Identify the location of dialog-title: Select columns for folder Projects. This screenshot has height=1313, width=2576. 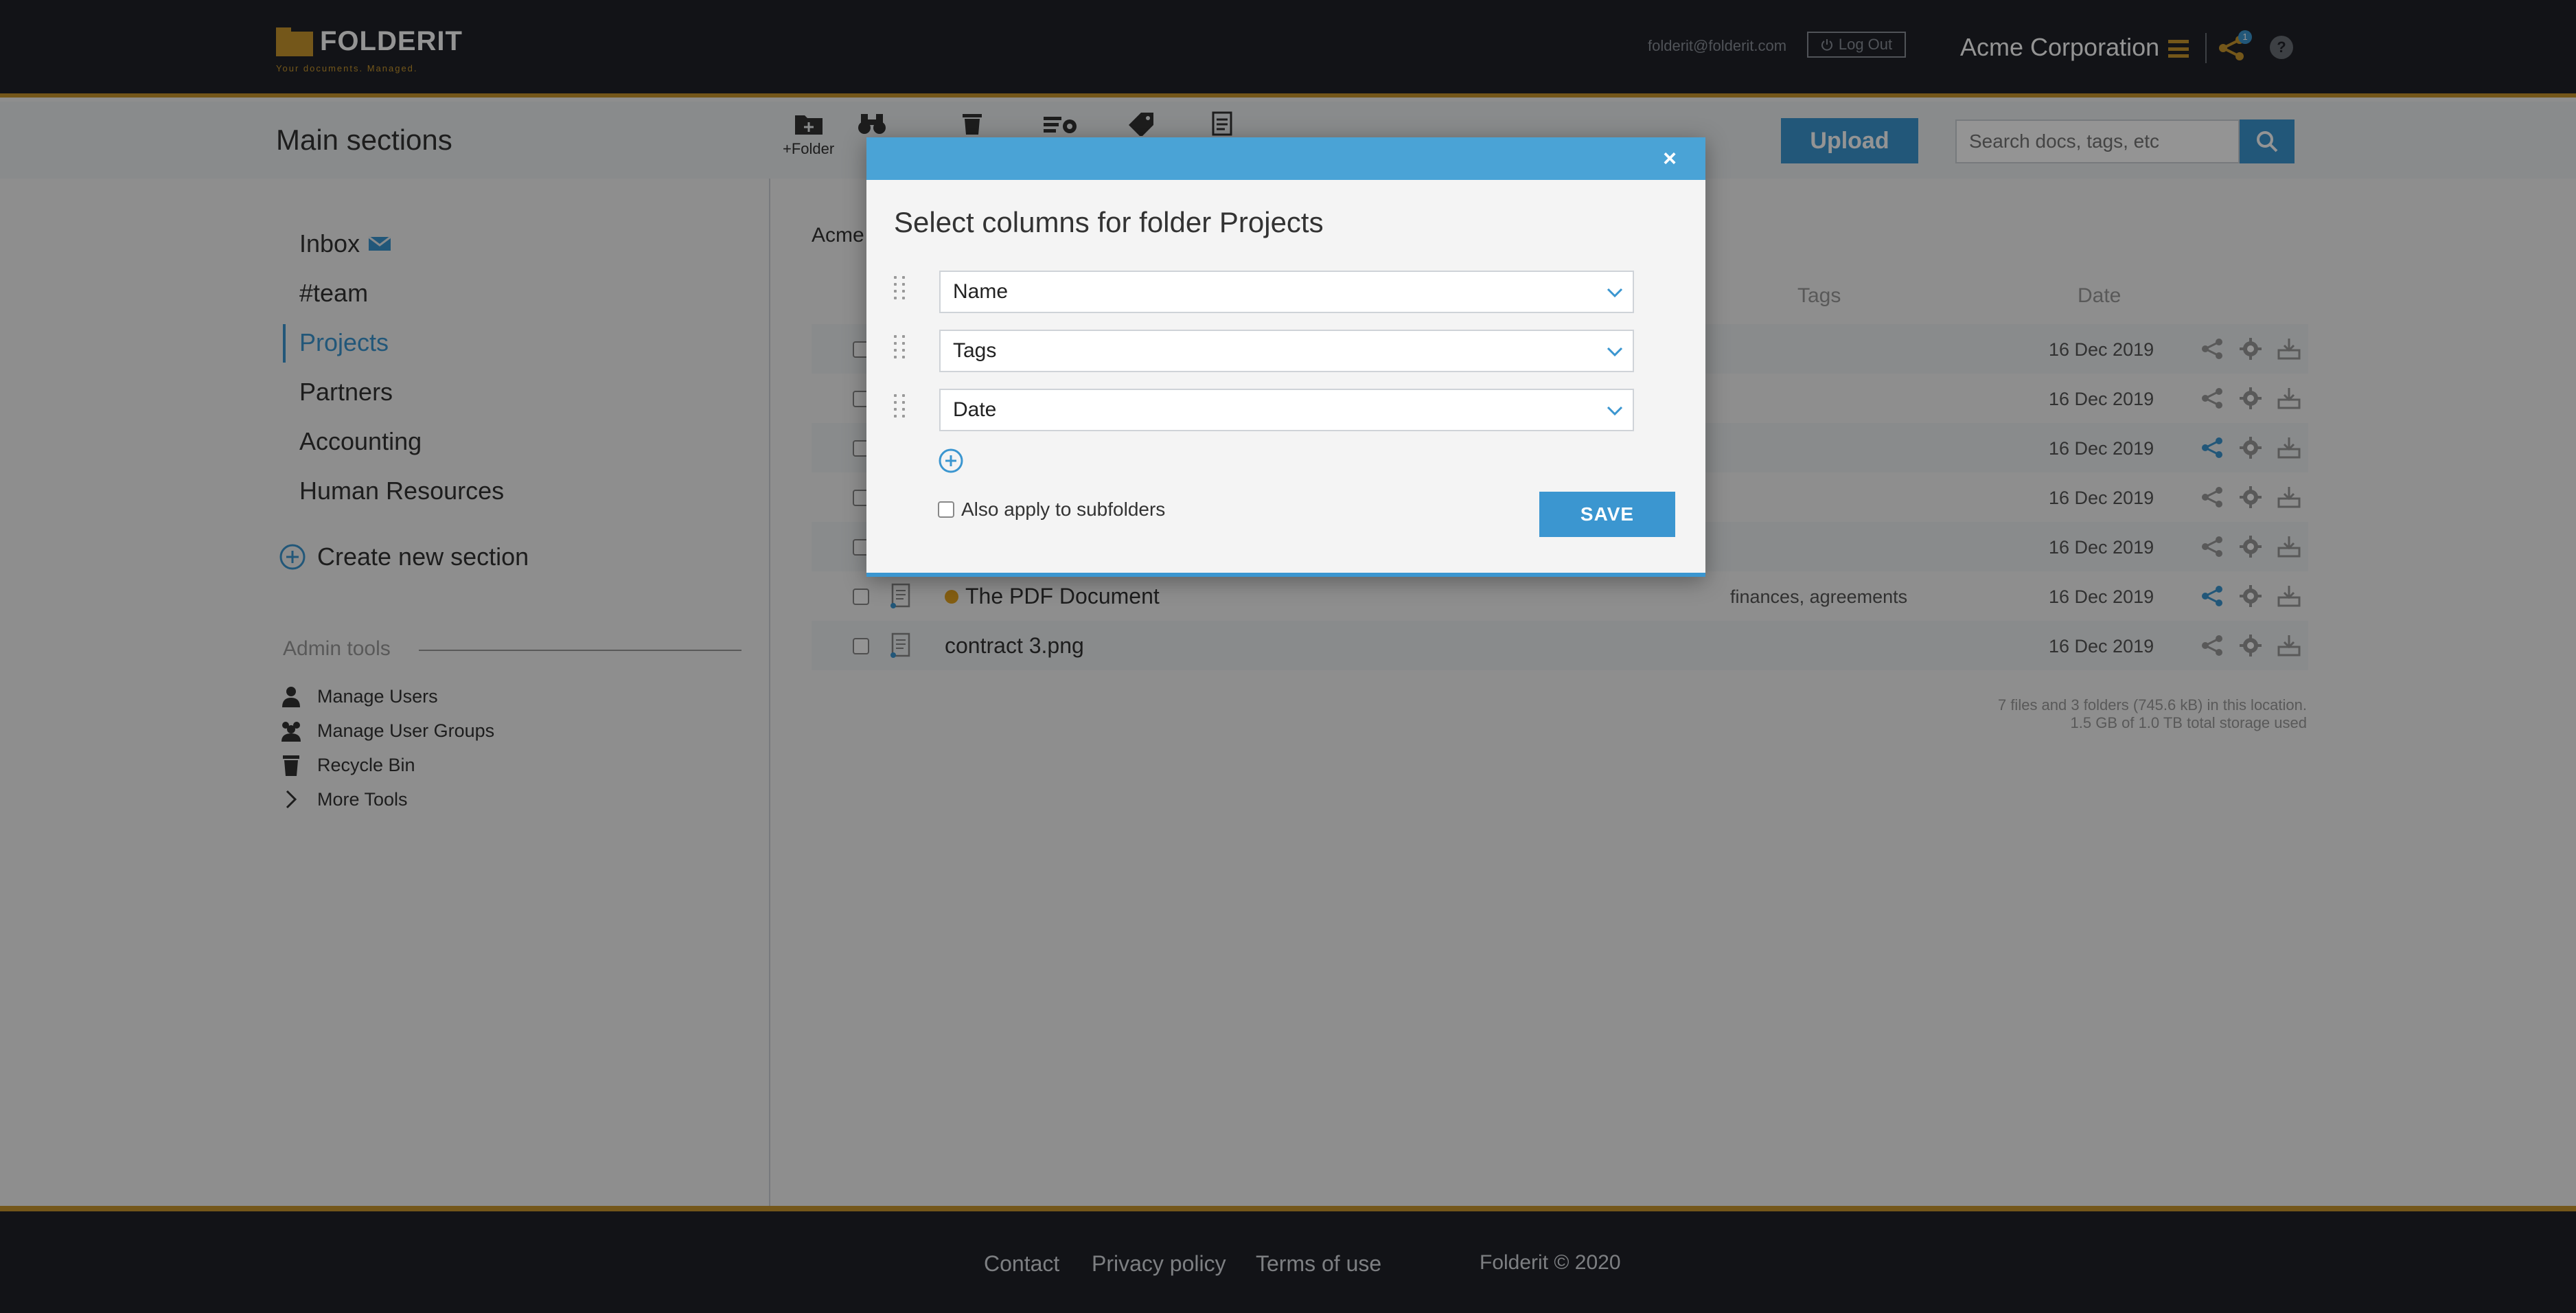
(1109, 222).